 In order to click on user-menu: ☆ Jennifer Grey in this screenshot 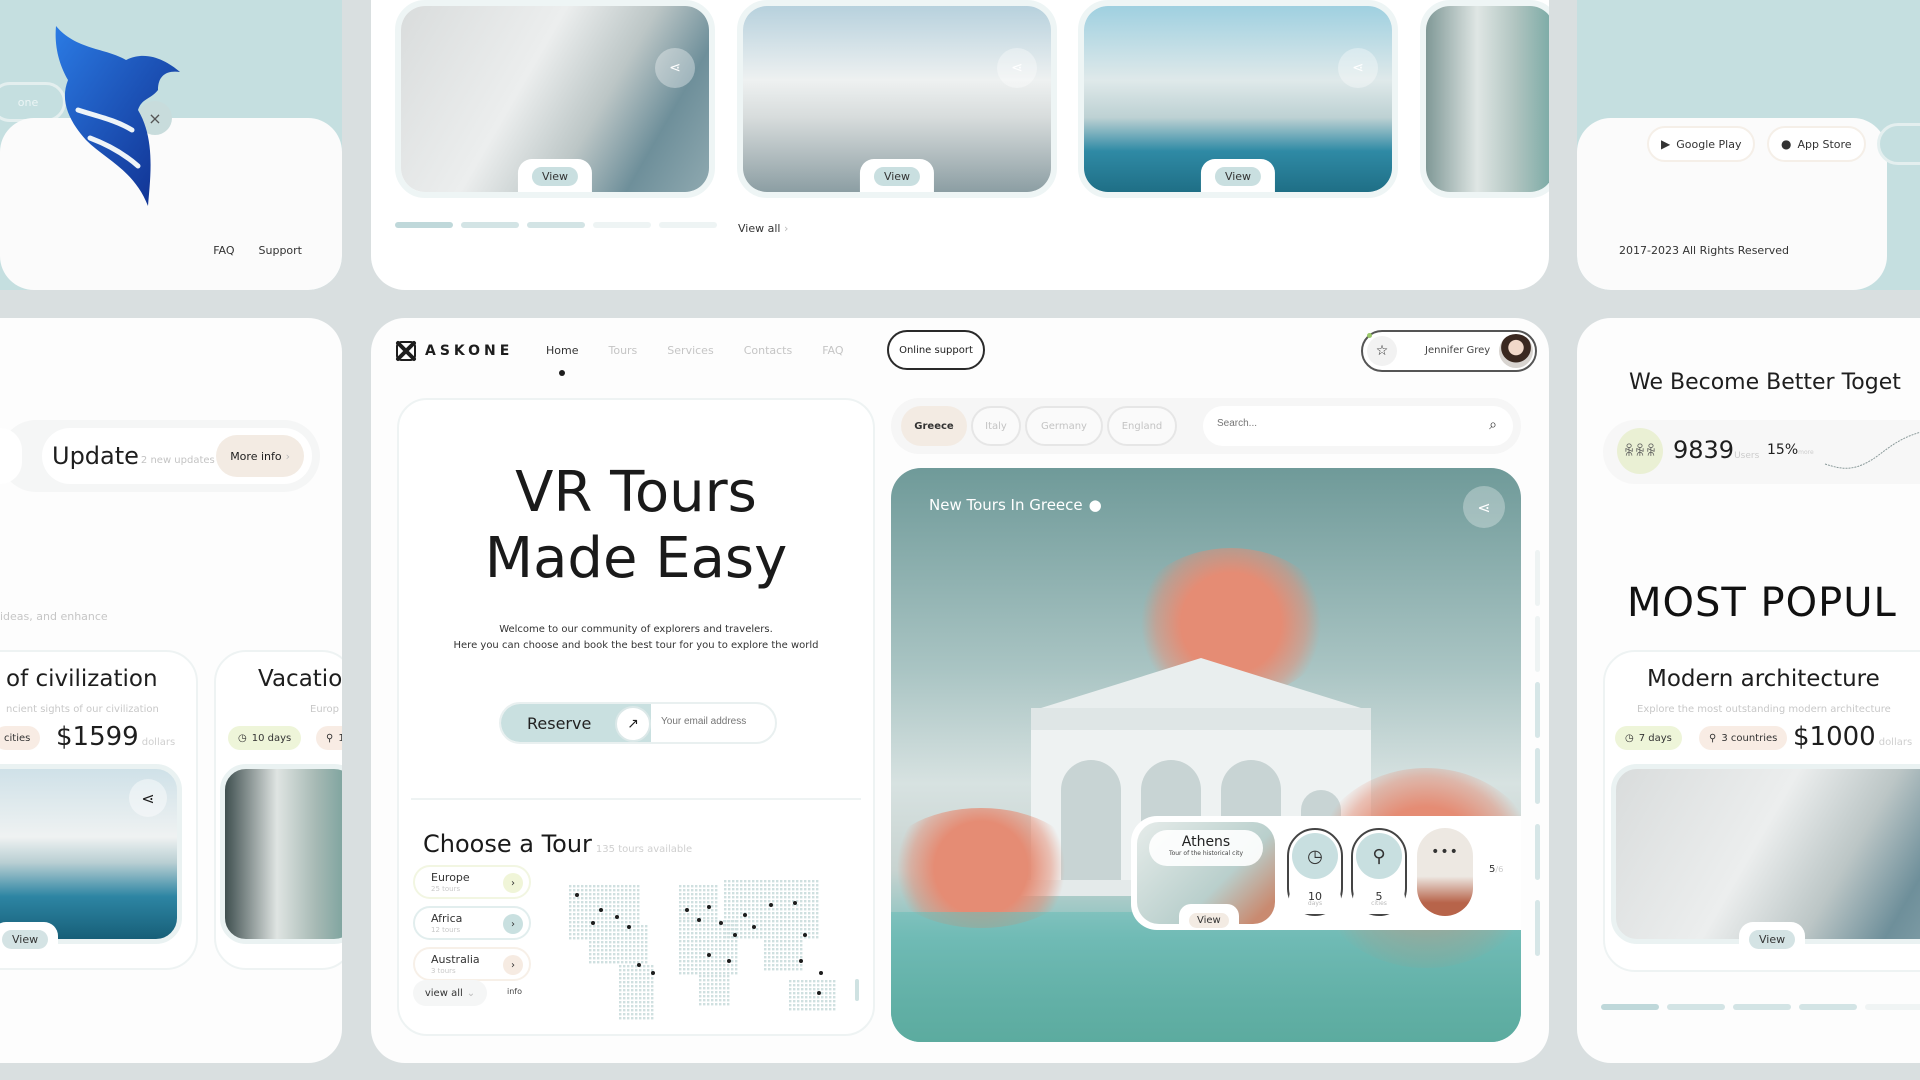, I will do `click(1449, 351)`.